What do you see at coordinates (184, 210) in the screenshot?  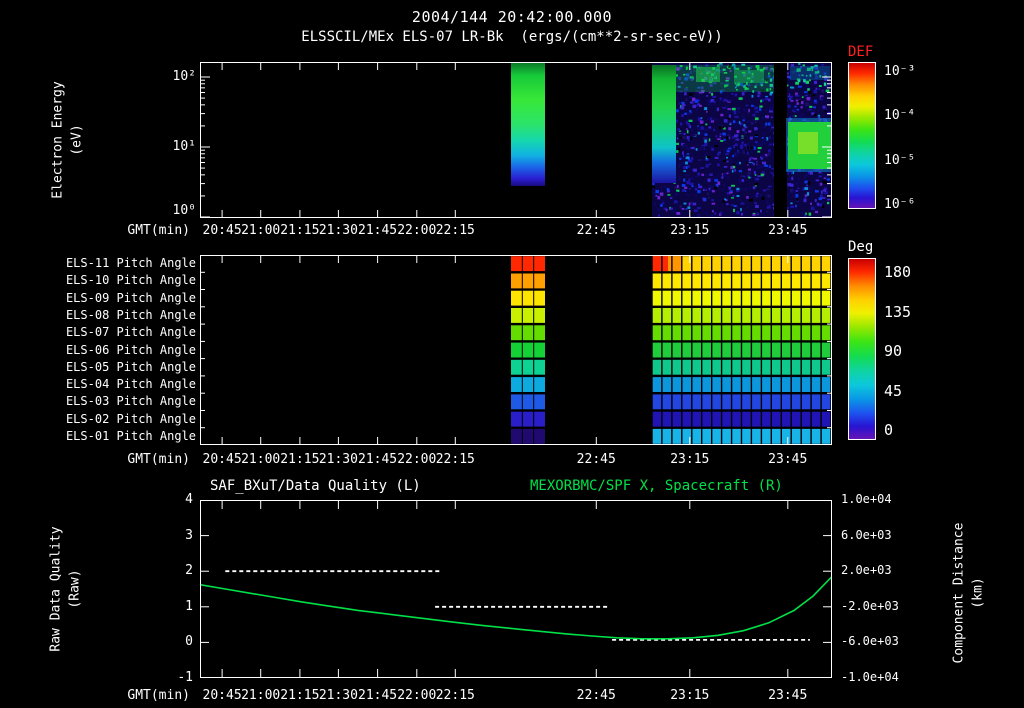 I see `energy-tick-label: 10⁰` at bounding box center [184, 210].